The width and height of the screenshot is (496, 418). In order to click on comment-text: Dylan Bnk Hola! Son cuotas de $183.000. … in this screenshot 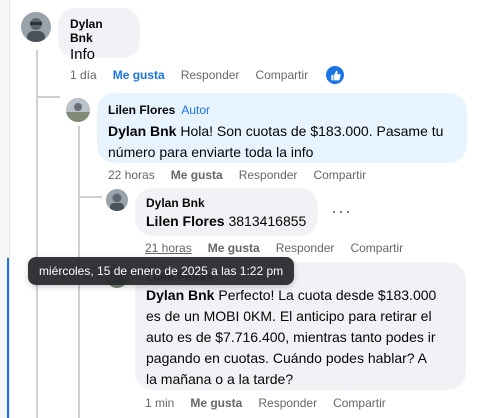, I will do `click(282, 142)`.